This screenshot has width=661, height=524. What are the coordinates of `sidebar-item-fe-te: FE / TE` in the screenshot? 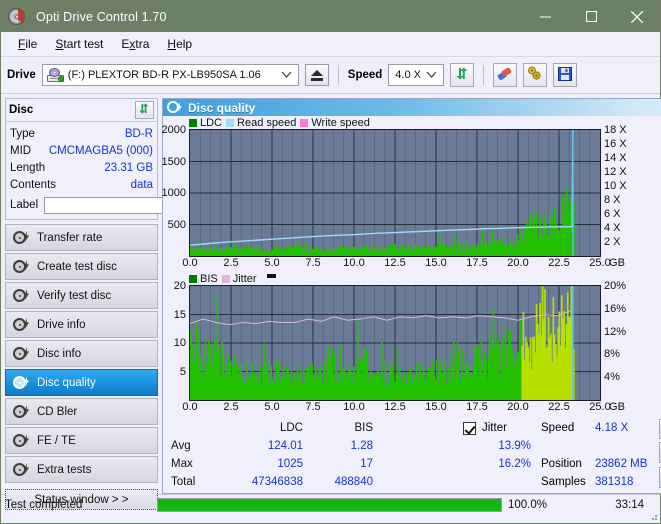 It's located at (81, 440).